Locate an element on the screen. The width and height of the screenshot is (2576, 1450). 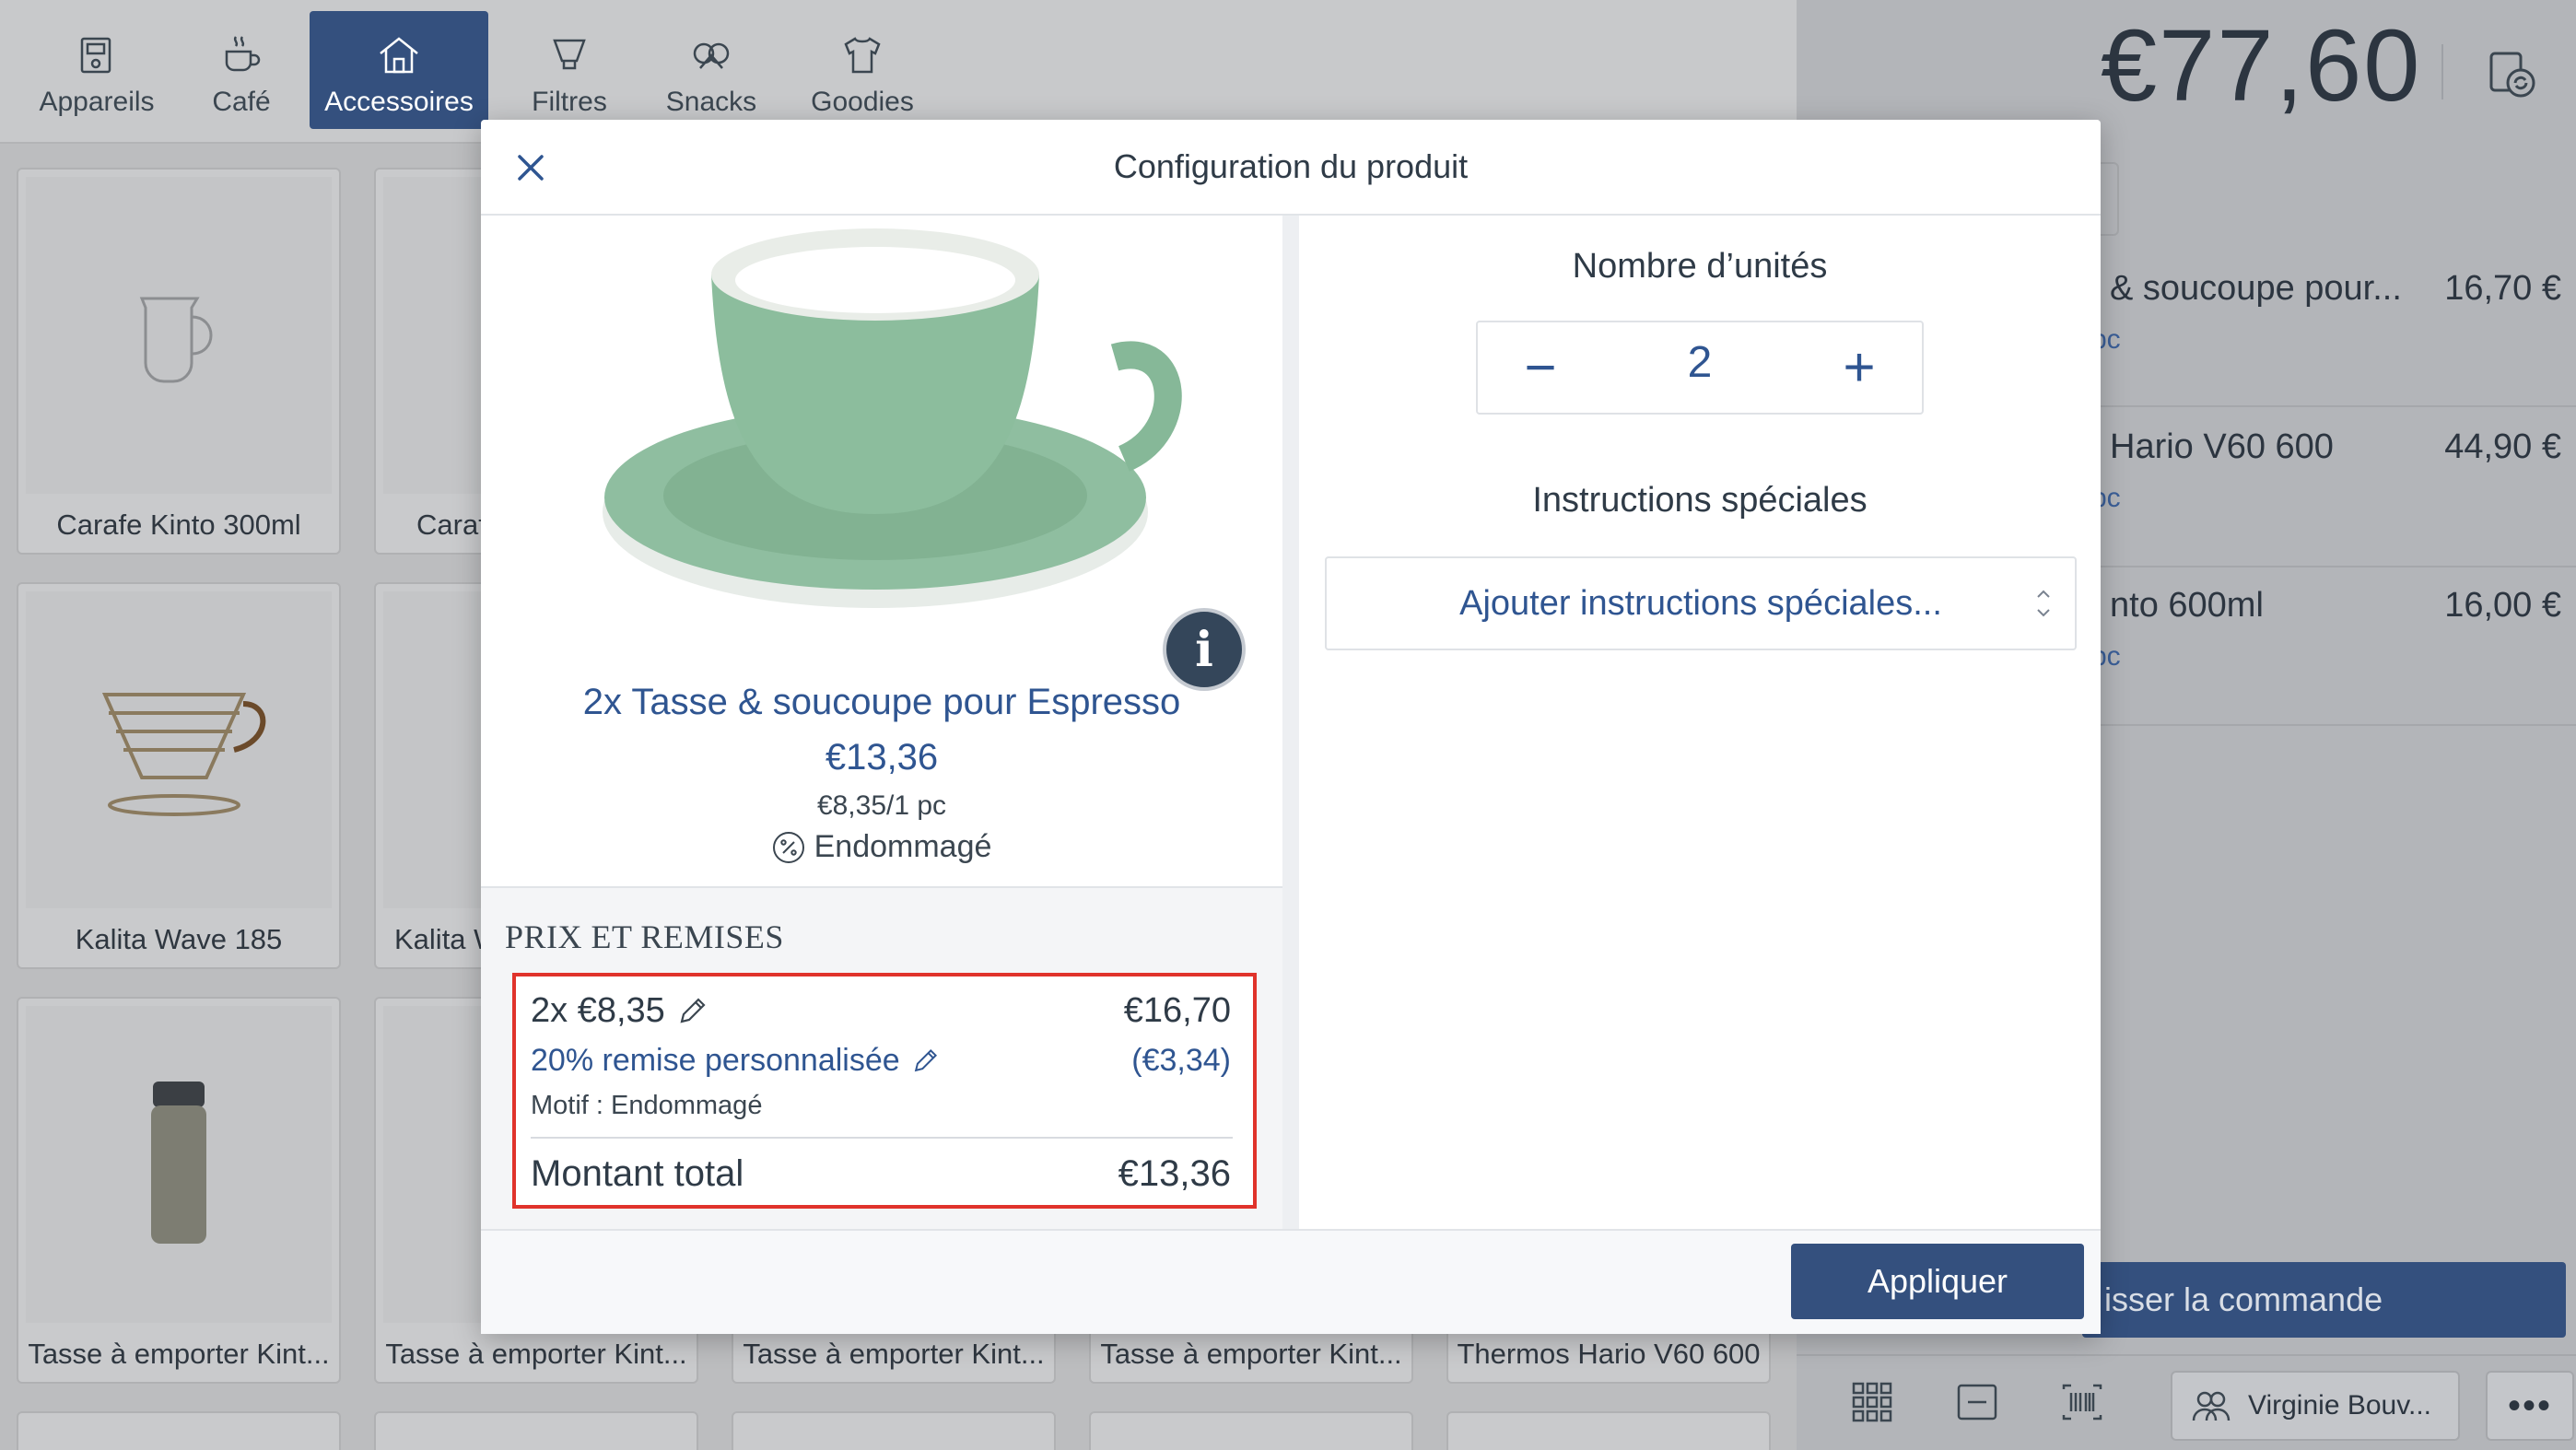
cart-item-name: Hario V60 600 is located at coordinates (2222, 447).